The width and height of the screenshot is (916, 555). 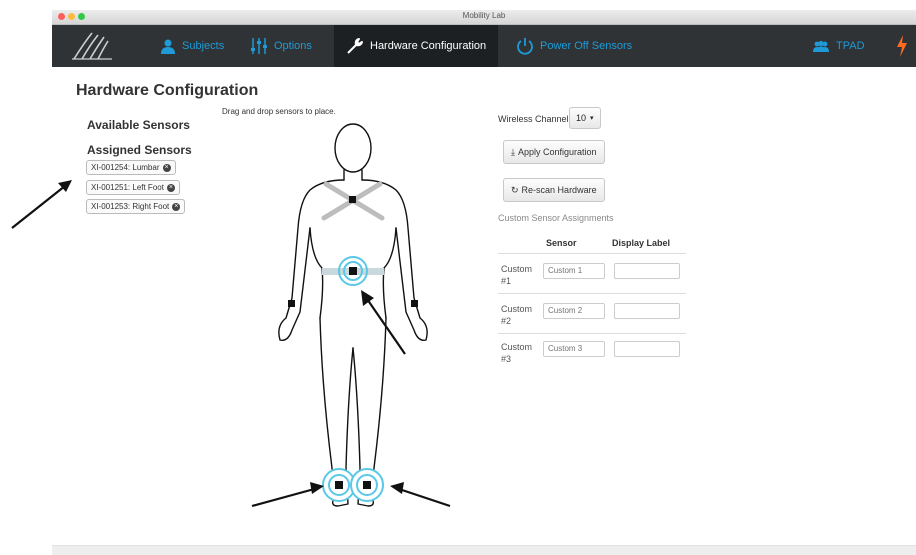 What do you see at coordinates (902, 46) in the screenshot?
I see `lightning-bolt-icon` at bounding box center [902, 46].